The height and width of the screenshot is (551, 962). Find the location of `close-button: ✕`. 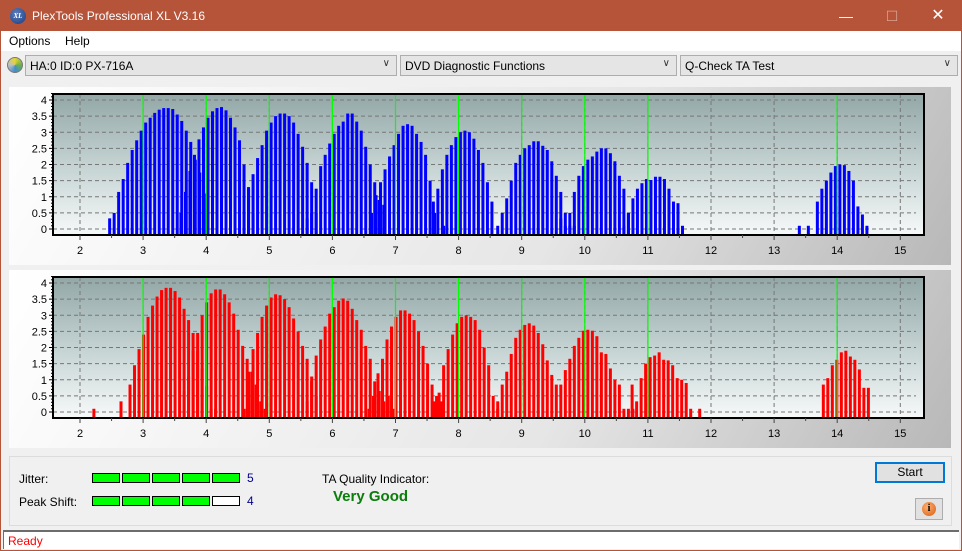

close-button: ✕ is located at coordinates (938, 16).